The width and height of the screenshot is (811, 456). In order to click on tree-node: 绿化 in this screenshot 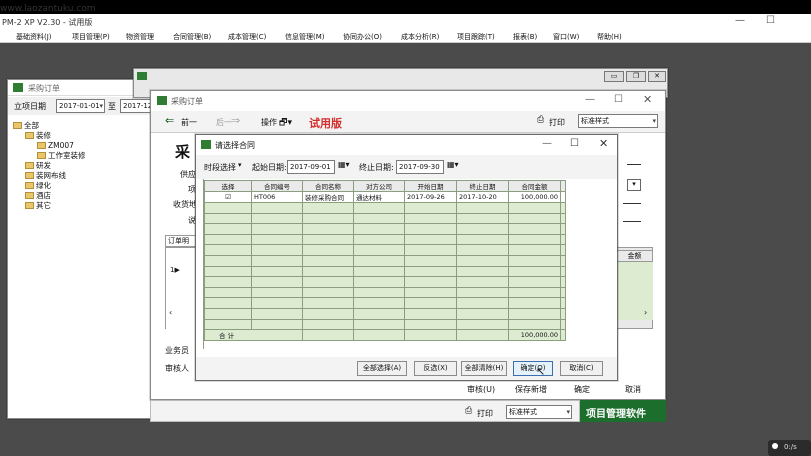, I will do `click(88, 186)`.